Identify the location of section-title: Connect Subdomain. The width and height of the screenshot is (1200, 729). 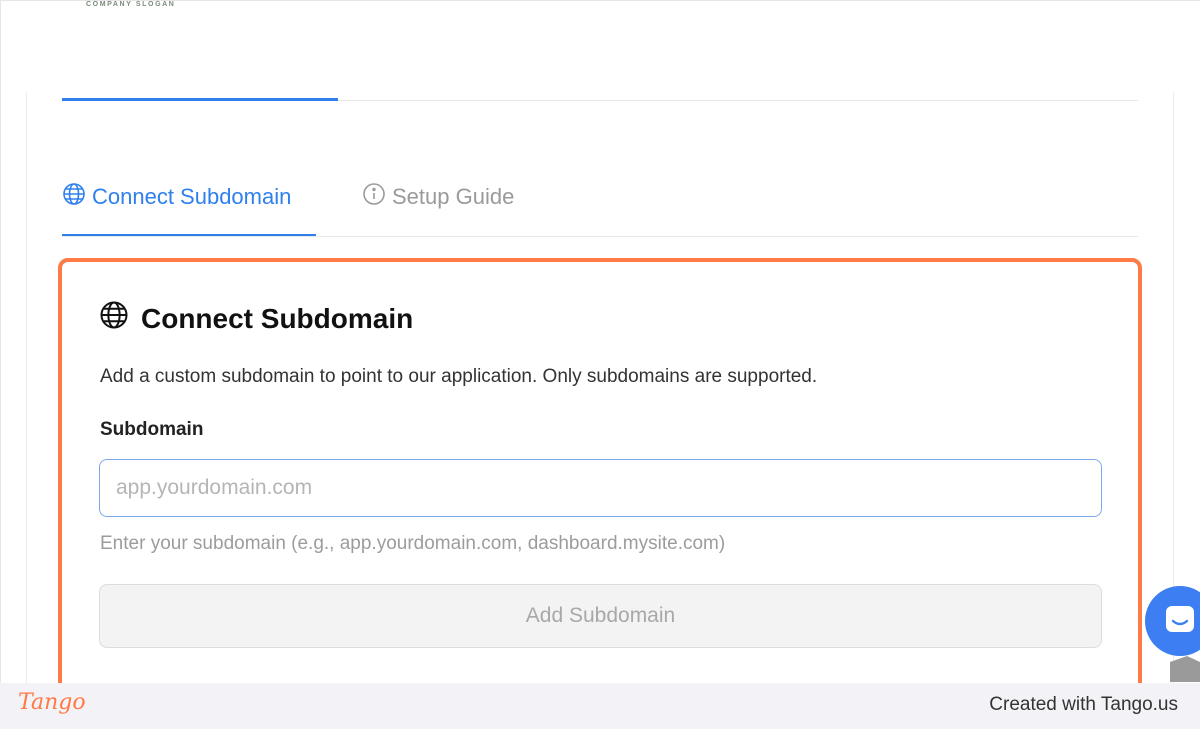
(256, 318).